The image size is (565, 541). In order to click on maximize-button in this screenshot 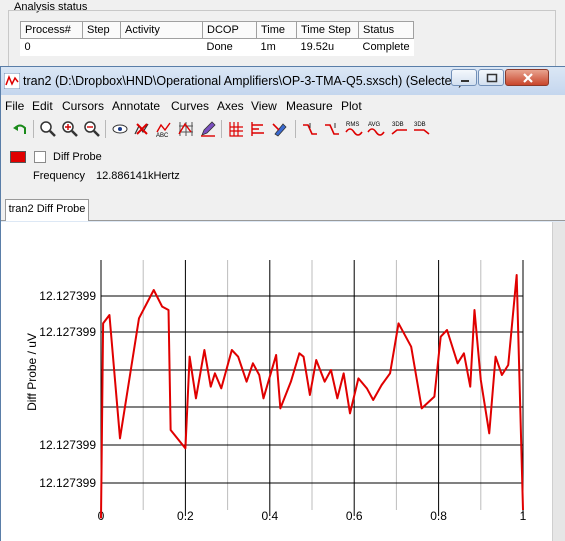, I will do `click(491, 77)`.